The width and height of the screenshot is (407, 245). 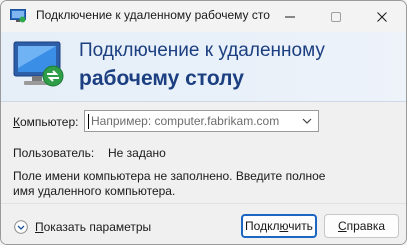 What do you see at coordinates (21, 227) in the screenshot?
I see `show-options-toggle-icon` at bounding box center [21, 227].